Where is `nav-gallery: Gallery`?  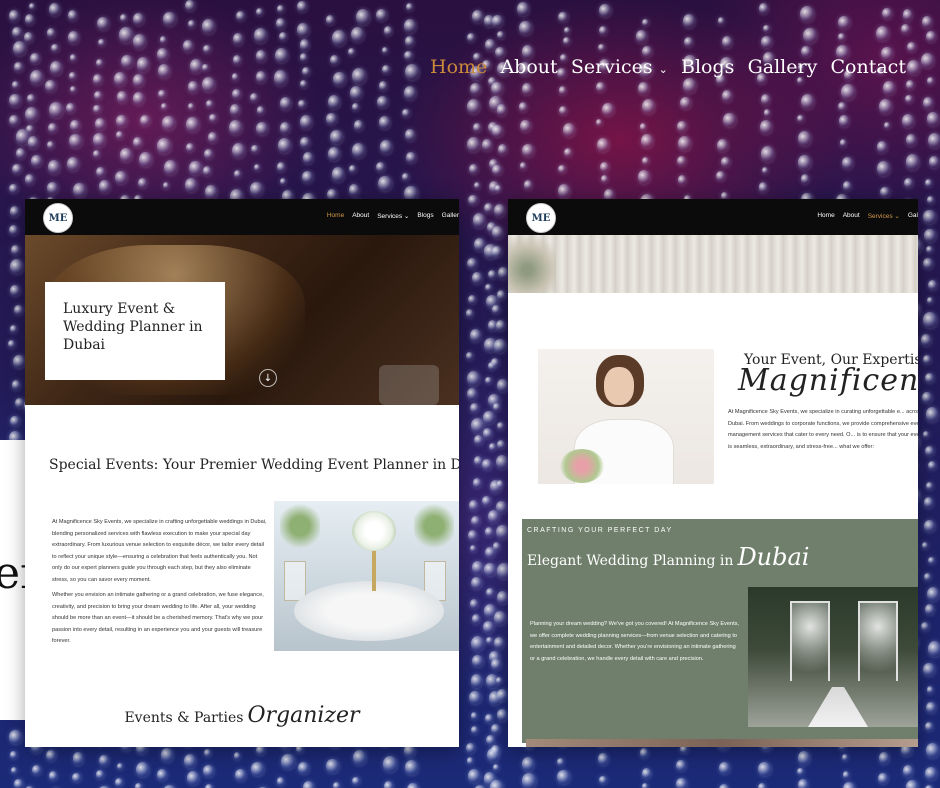 nav-gallery: Gallery is located at coordinates (783, 67).